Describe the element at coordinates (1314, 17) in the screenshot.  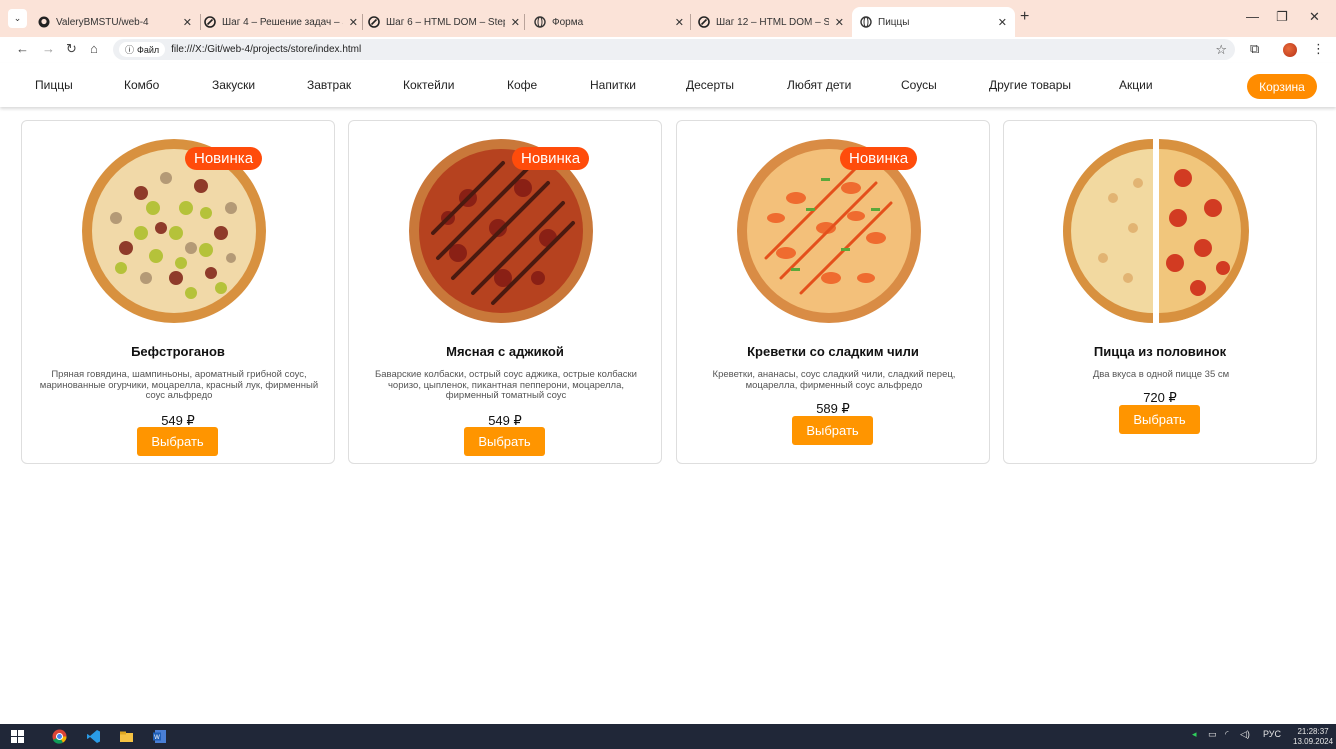
I see `close-window-button: ✕` at that location.